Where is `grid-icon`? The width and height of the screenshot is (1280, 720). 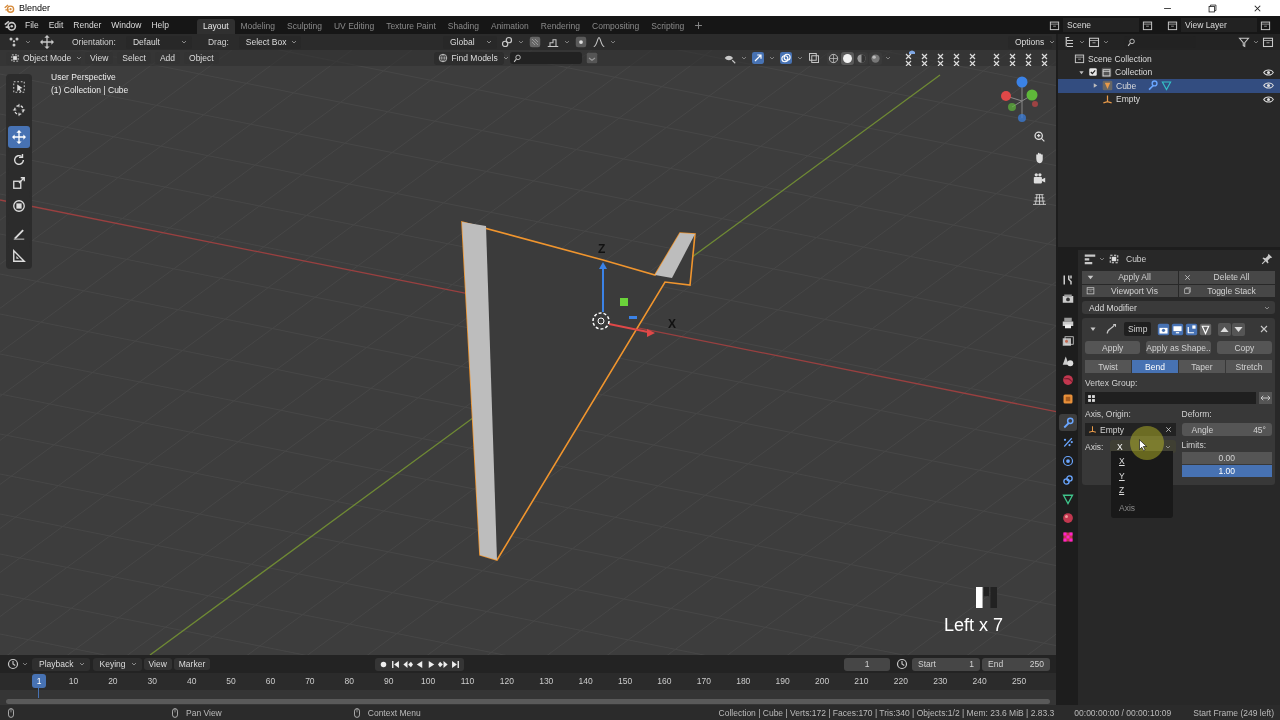 grid-icon is located at coordinates (1039, 199).